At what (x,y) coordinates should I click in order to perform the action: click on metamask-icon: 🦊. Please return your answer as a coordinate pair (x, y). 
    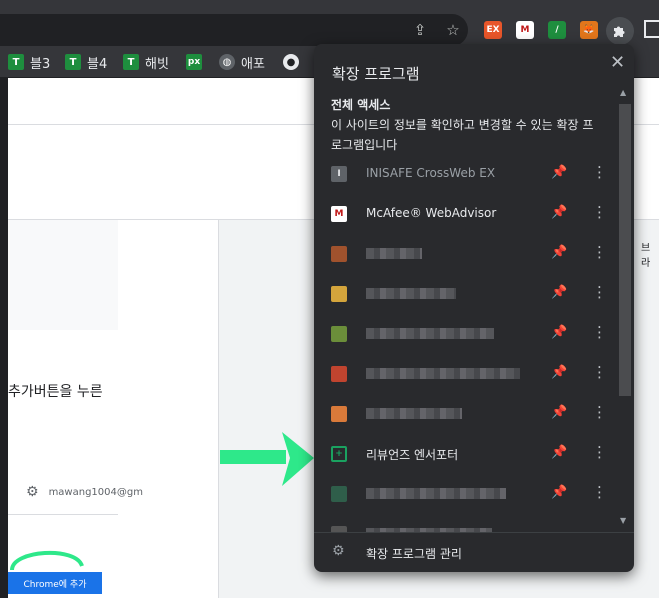
    Looking at the image, I should click on (589, 30).